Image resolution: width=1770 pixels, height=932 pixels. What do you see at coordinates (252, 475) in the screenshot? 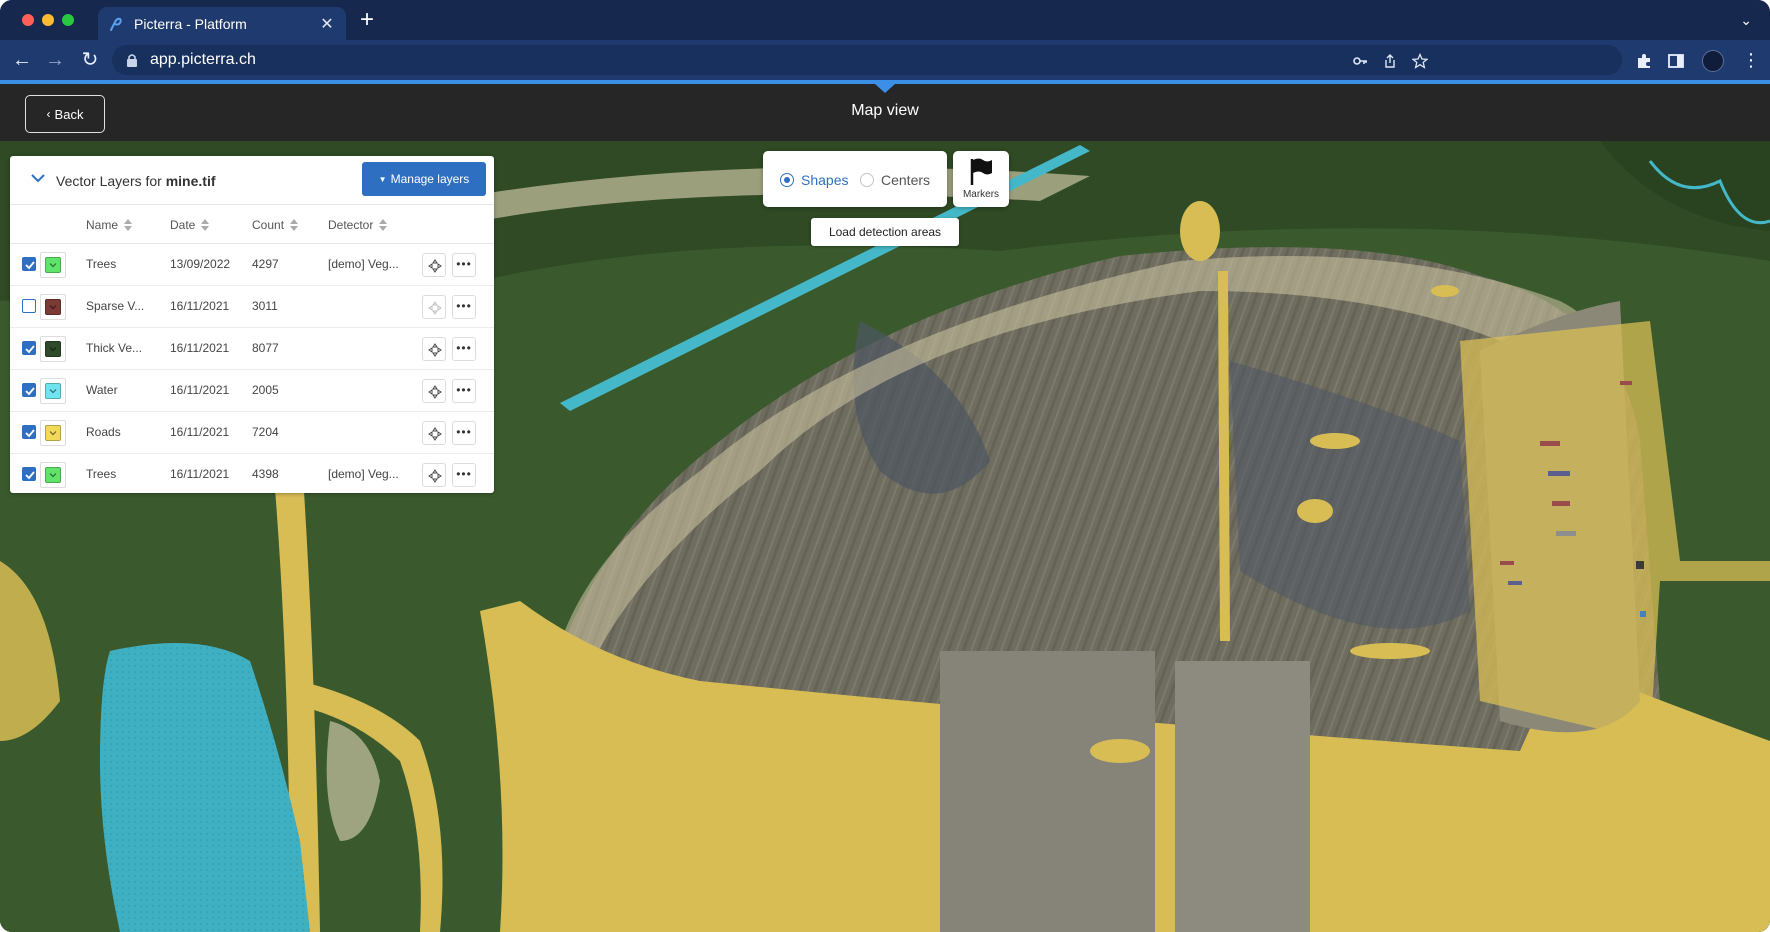
I see `table-row: Trees 16/11/2021 4398 [demo] Veg... •••` at bounding box center [252, 475].